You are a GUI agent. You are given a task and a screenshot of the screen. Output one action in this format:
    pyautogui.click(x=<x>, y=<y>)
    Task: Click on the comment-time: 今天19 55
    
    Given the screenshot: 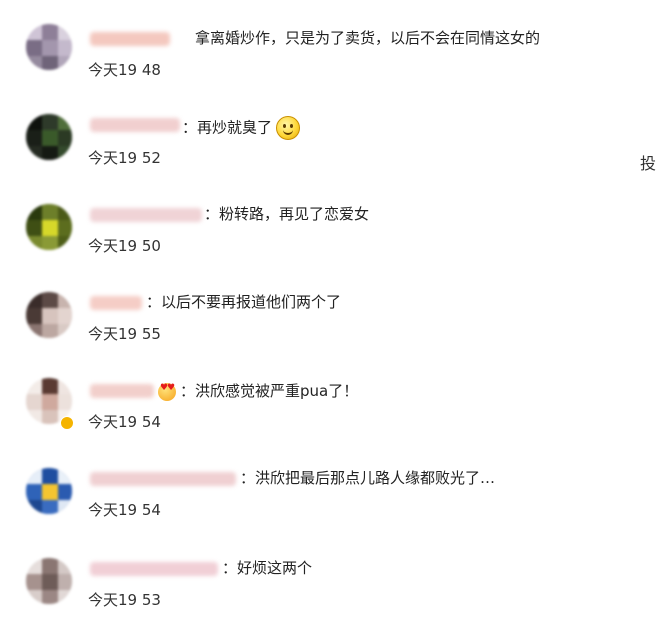 What is the action you would take?
    pyautogui.click(x=124, y=334)
    